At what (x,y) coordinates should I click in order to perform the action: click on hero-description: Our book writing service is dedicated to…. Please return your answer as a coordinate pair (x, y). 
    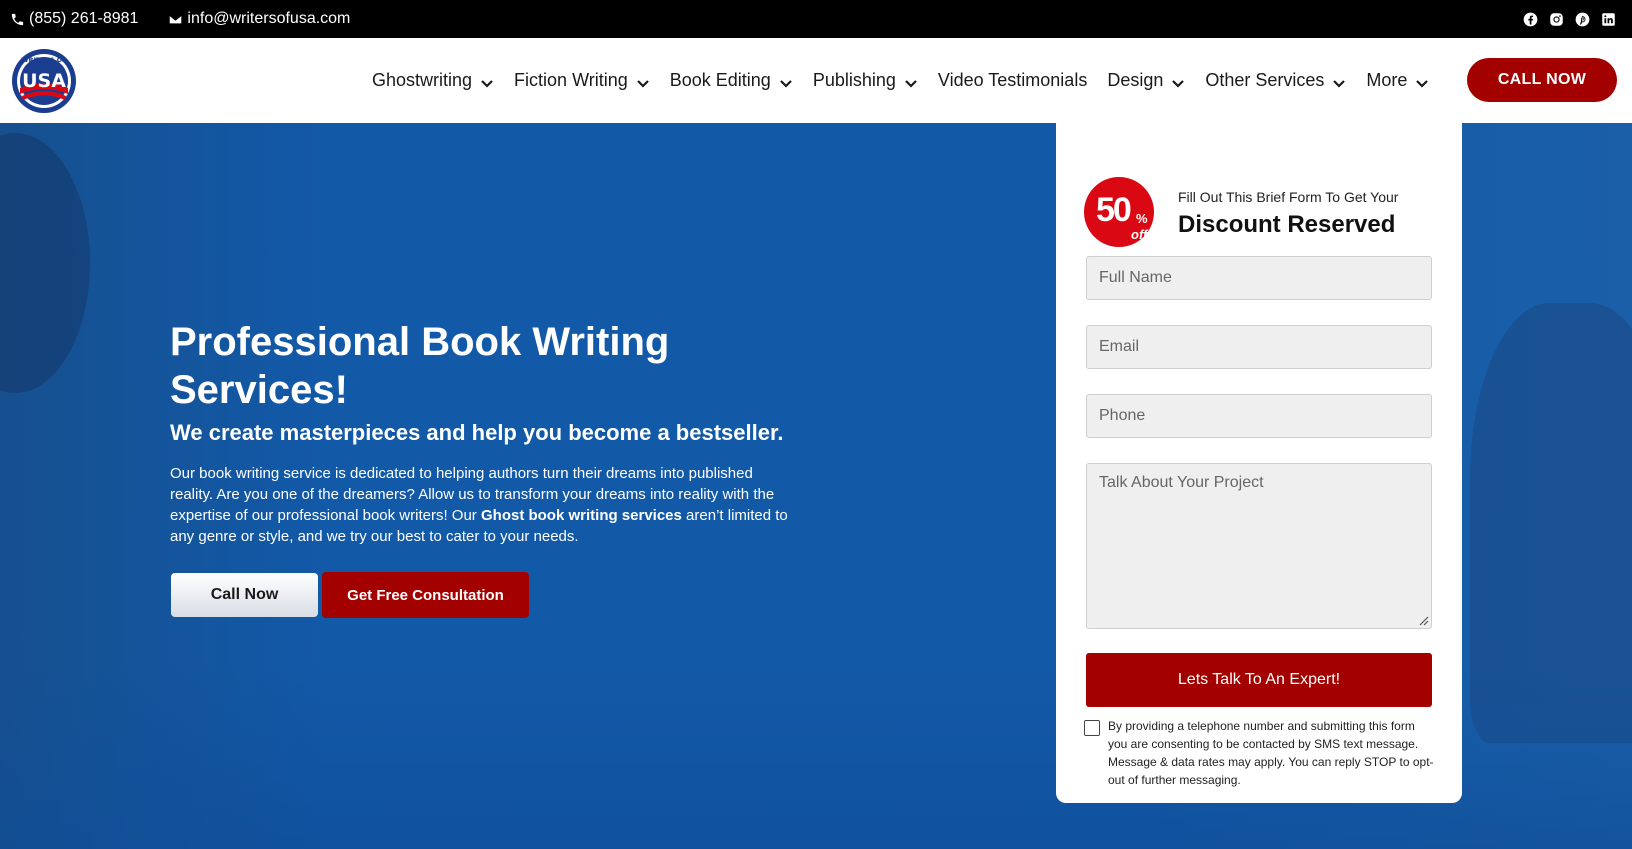
    Looking at the image, I should click on (485, 505).